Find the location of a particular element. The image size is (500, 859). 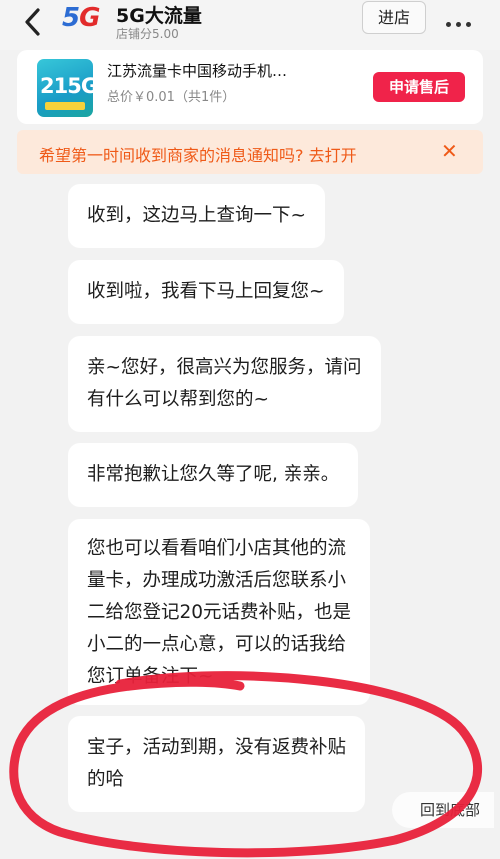

message-bubble: 宝子，活动到期，没有返费补贴 的哈 is located at coordinates (217, 764).